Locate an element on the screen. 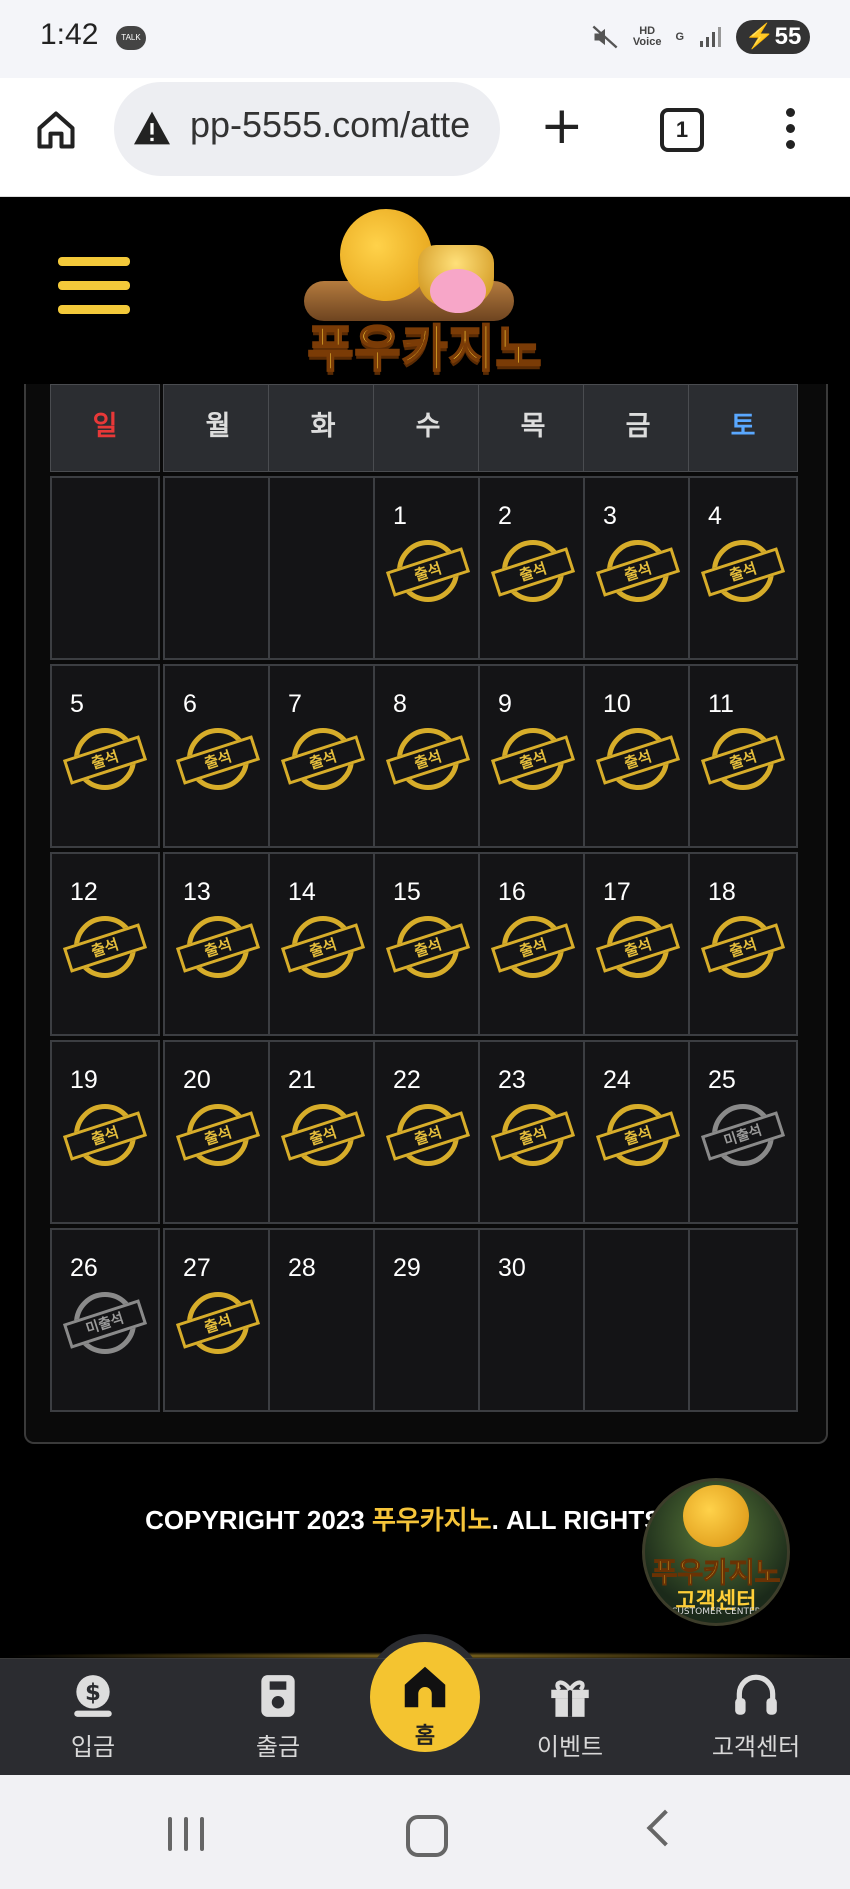 The width and height of the screenshot is (850, 1889). calendar-day-cell: 16 출석 is located at coordinates (533, 944).